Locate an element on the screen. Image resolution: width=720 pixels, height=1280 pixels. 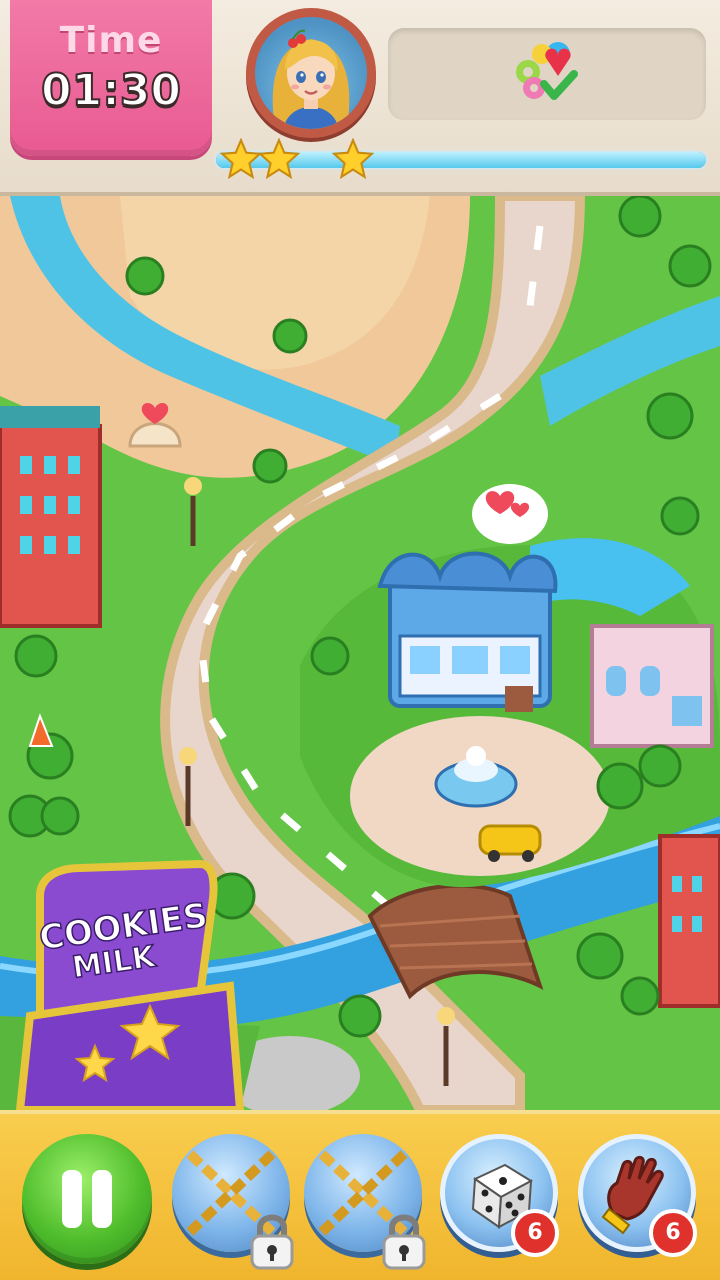
check-icon is located at coordinates (559, 85).